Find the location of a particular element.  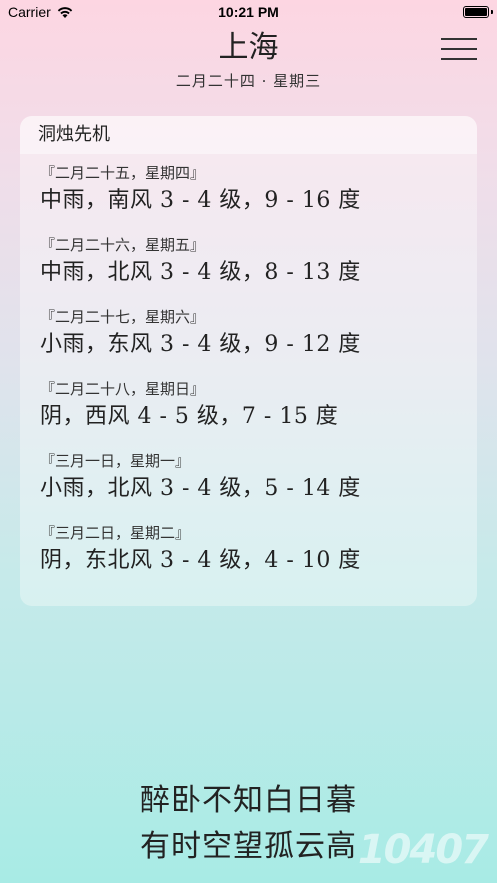

watermark-logo: 10407 is located at coordinates (423, 850).